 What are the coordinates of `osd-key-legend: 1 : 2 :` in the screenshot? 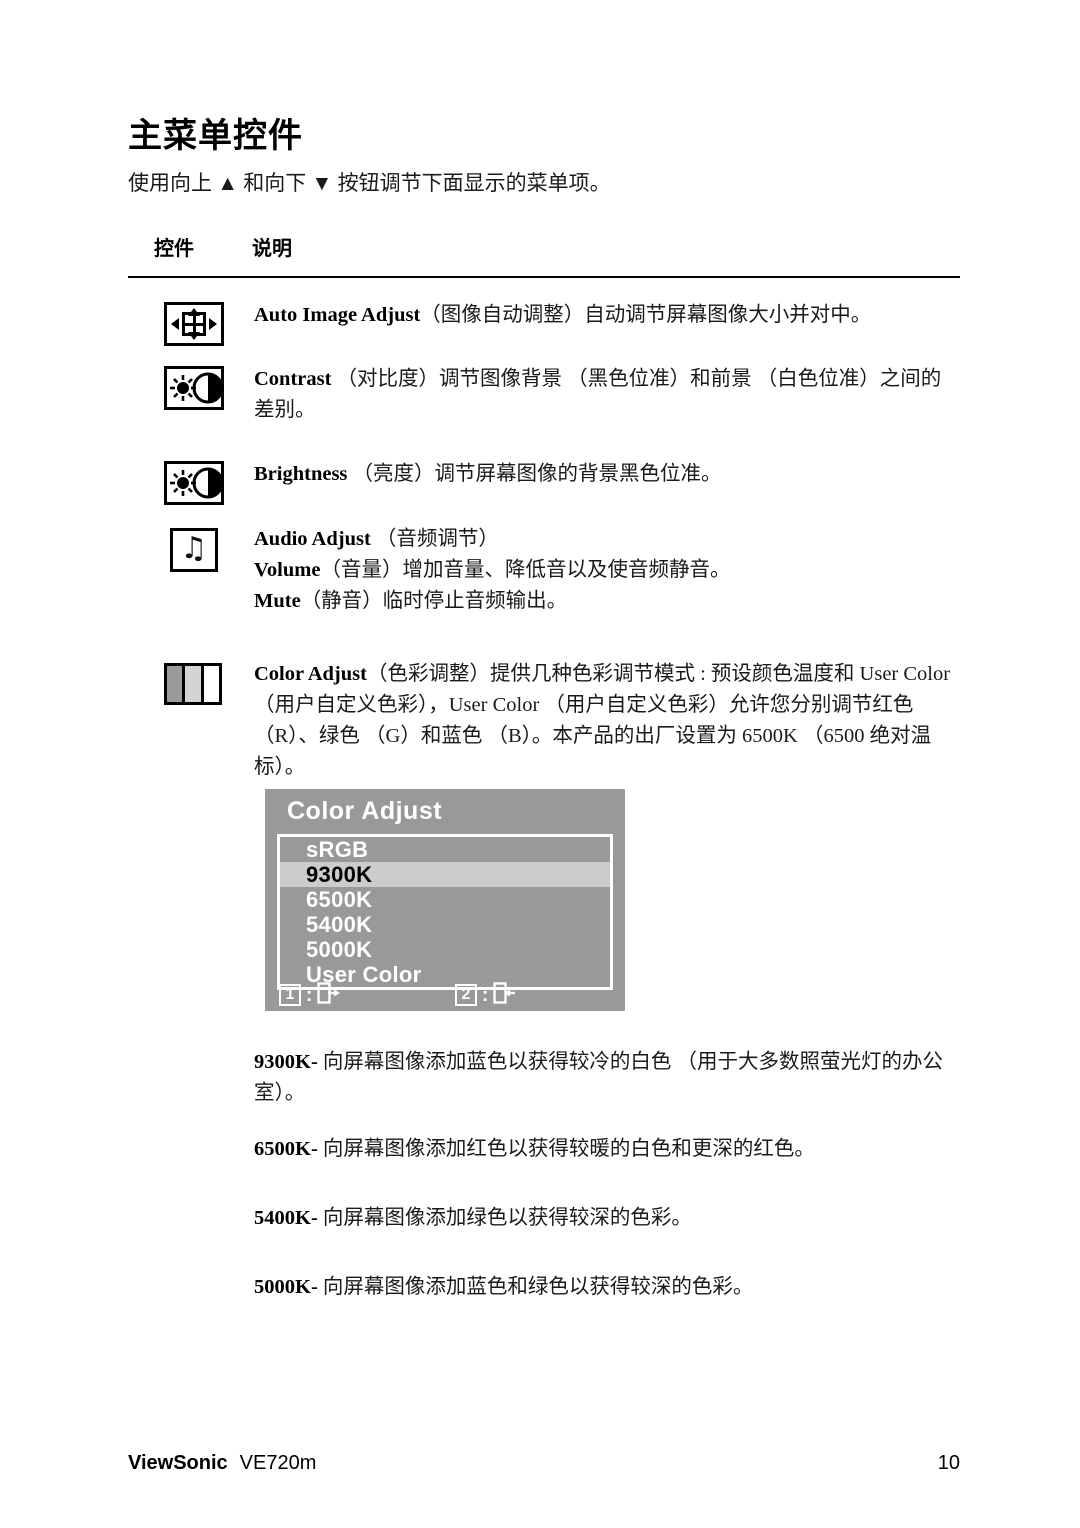 It's located at (445, 993).